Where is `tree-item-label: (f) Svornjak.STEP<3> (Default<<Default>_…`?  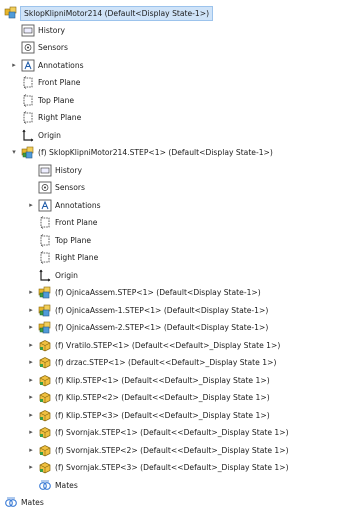
tree-item-label: (f) Svornjak.STEP<3> (Default<<Default>_… is located at coordinates (172, 467).